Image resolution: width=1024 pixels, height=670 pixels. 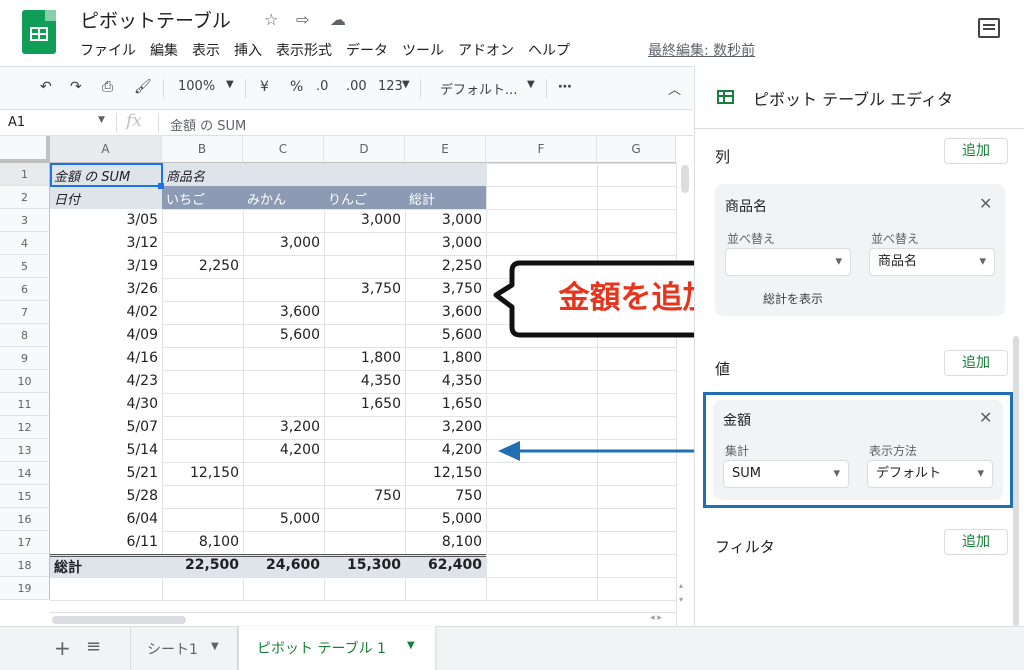 What do you see at coordinates (423, 50) in the screenshot?
I see `menu-tools: ツール` at bounding box center [423, 50].